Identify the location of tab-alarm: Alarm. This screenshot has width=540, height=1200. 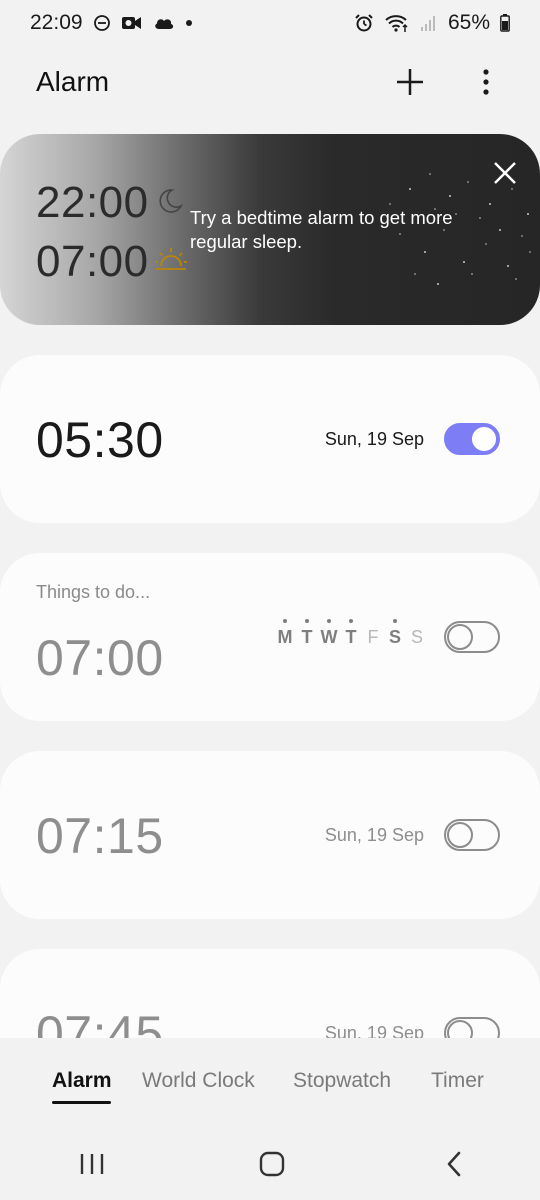
(82, 1081).